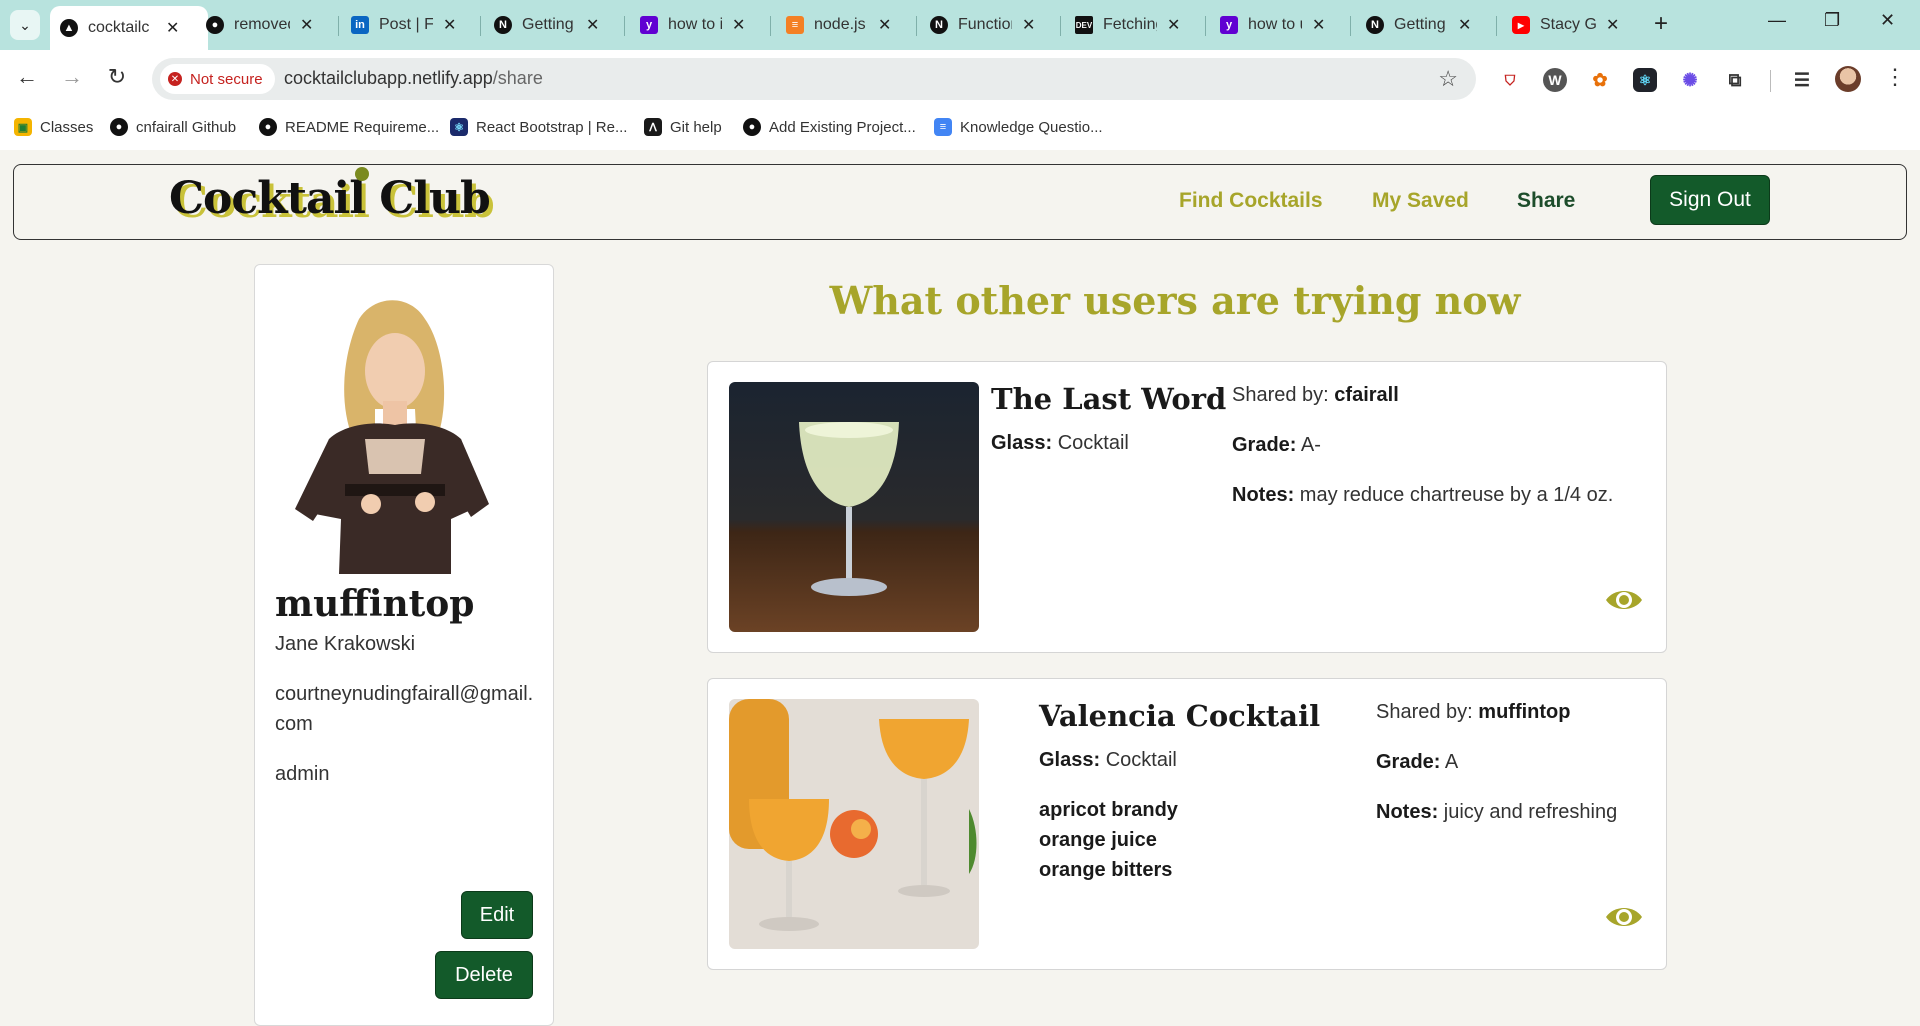 This screenshot has height=1026, width=1920. I want to click on plus-icon: +, so click(1661, 23).